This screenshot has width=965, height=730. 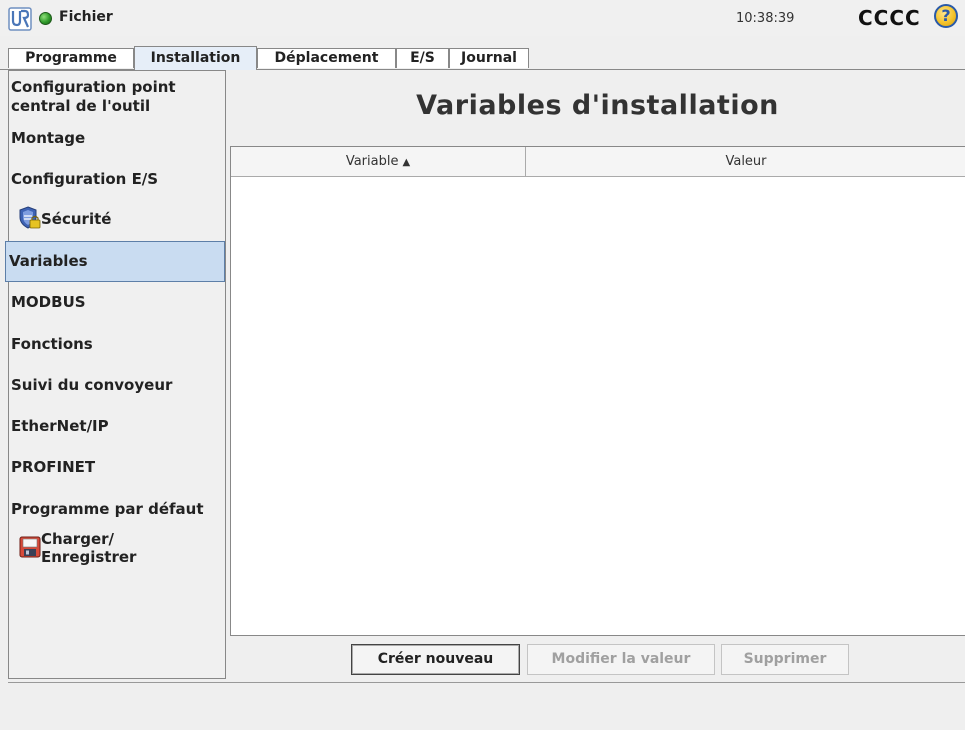 What do you see at coordinates (422, 58) in the screenshot?
I see `tab-es: E/S` at bounding box center [422, 58].